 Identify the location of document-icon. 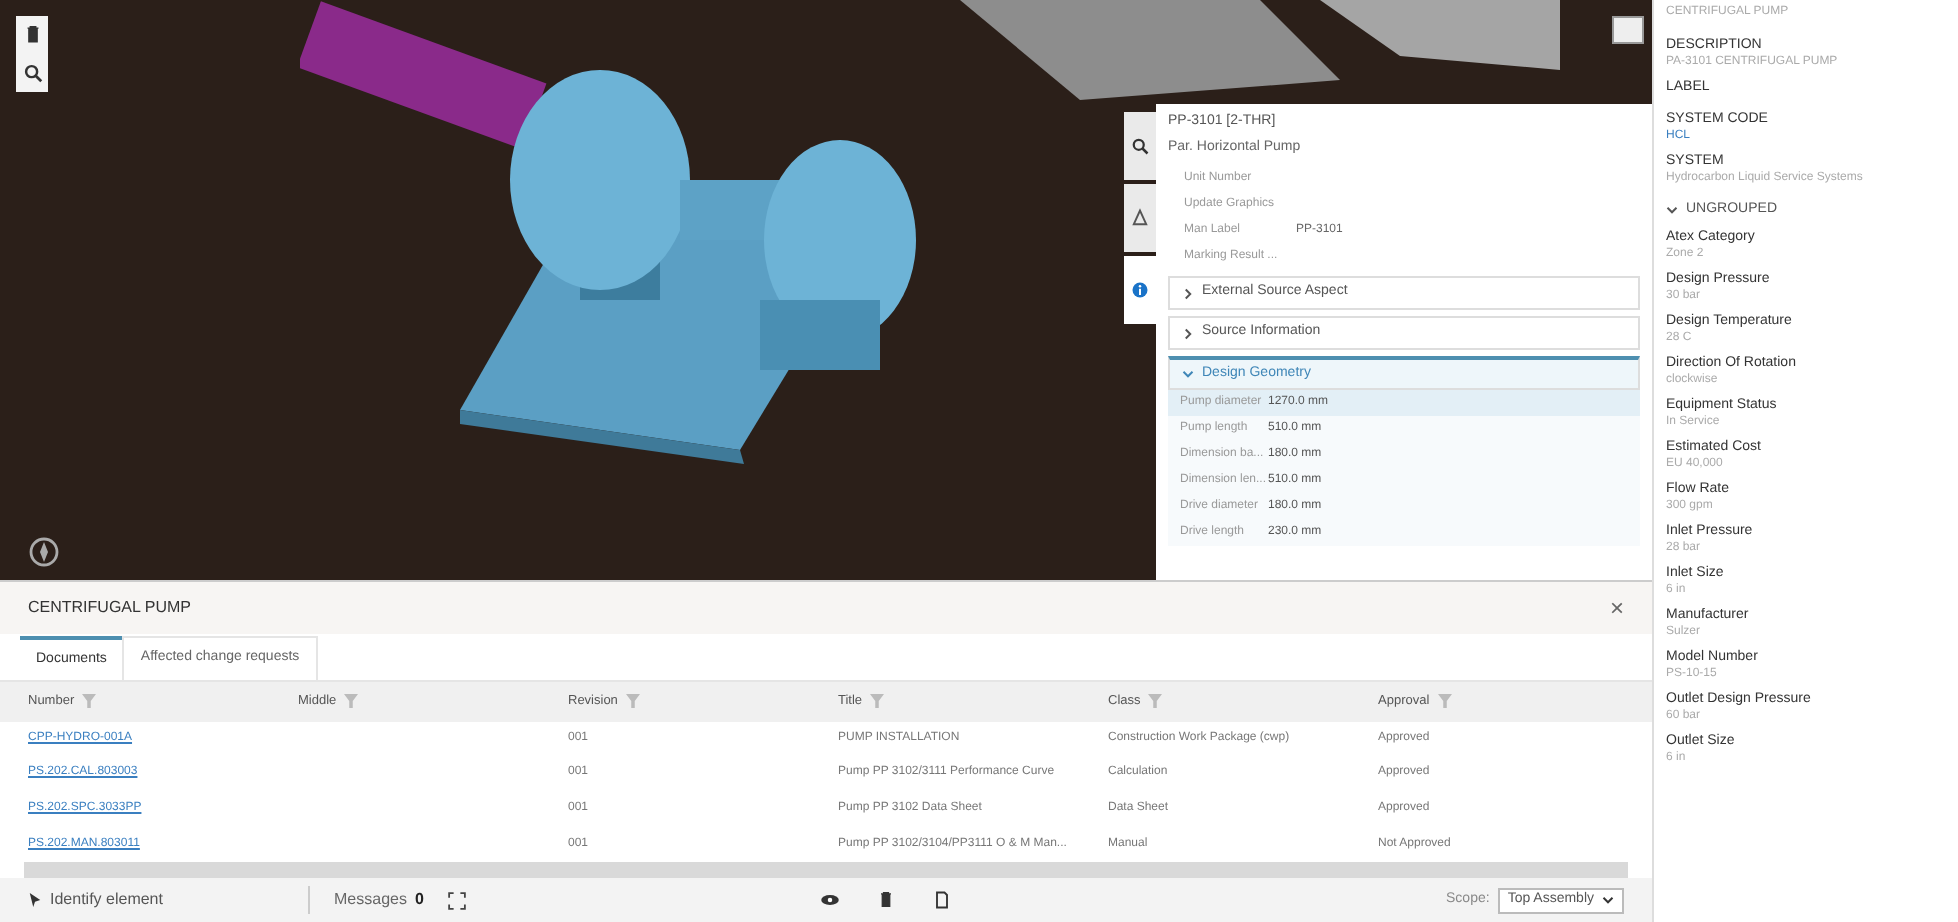
(941, 900).